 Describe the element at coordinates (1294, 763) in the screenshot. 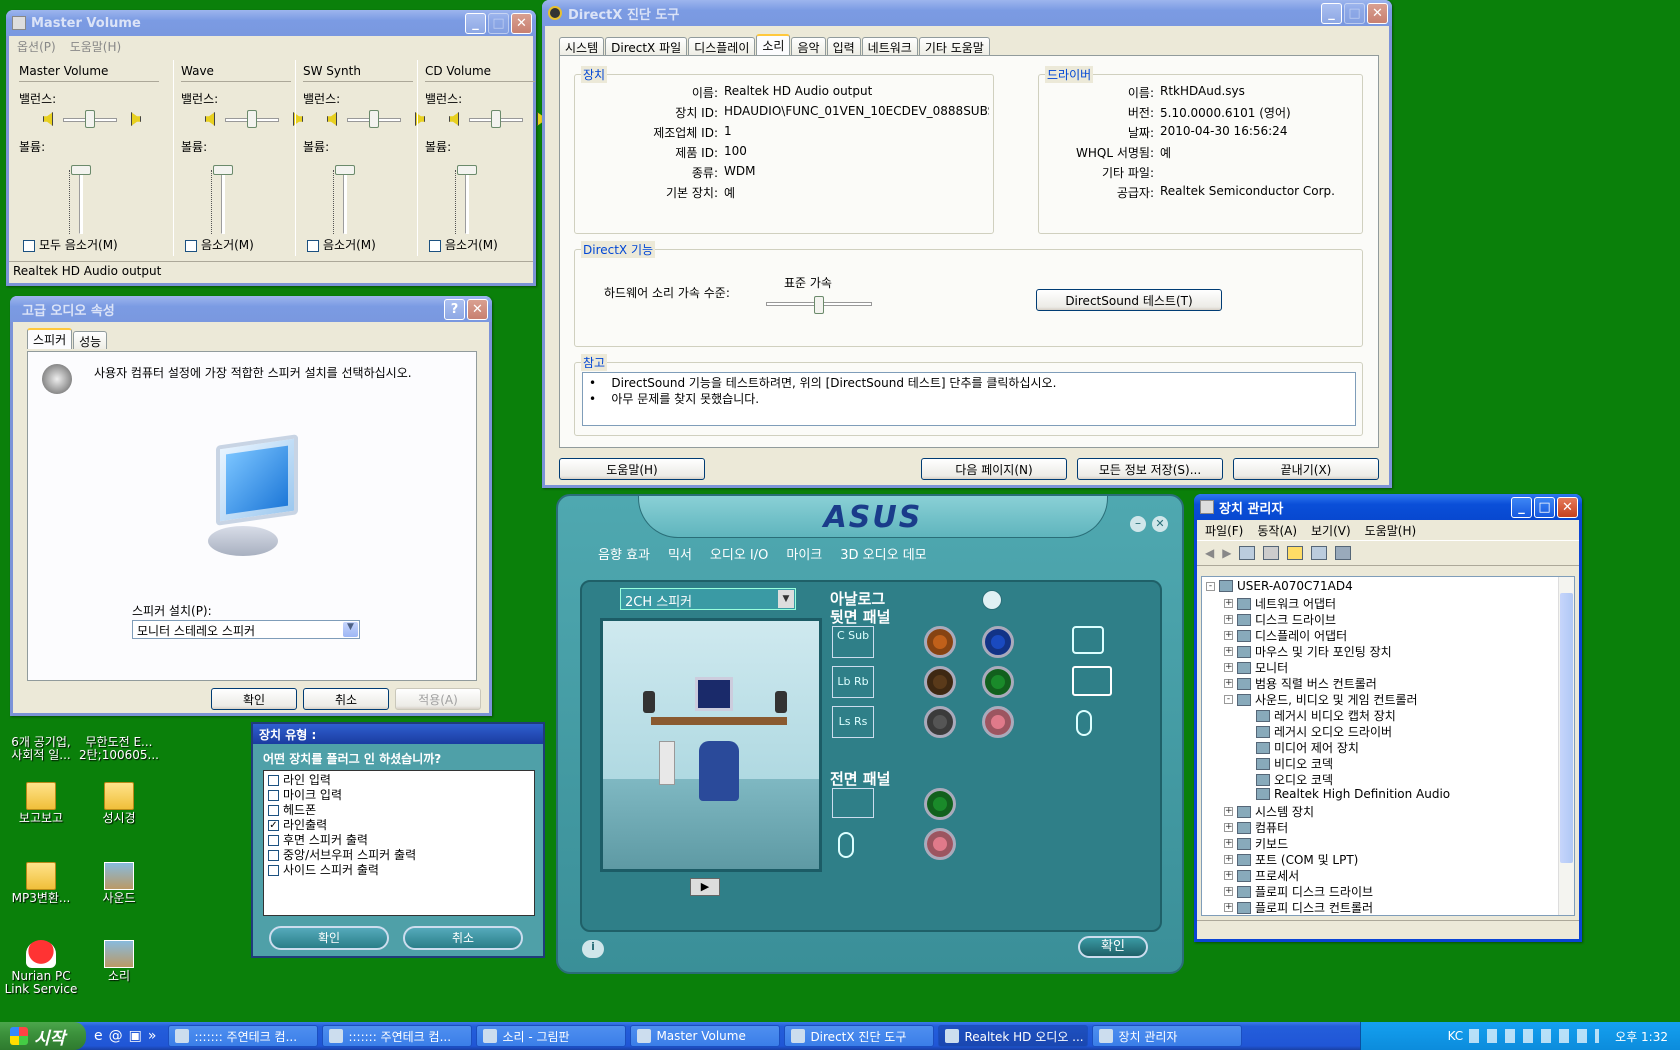

I see `tree-item: 비디오 코덱` at that location.